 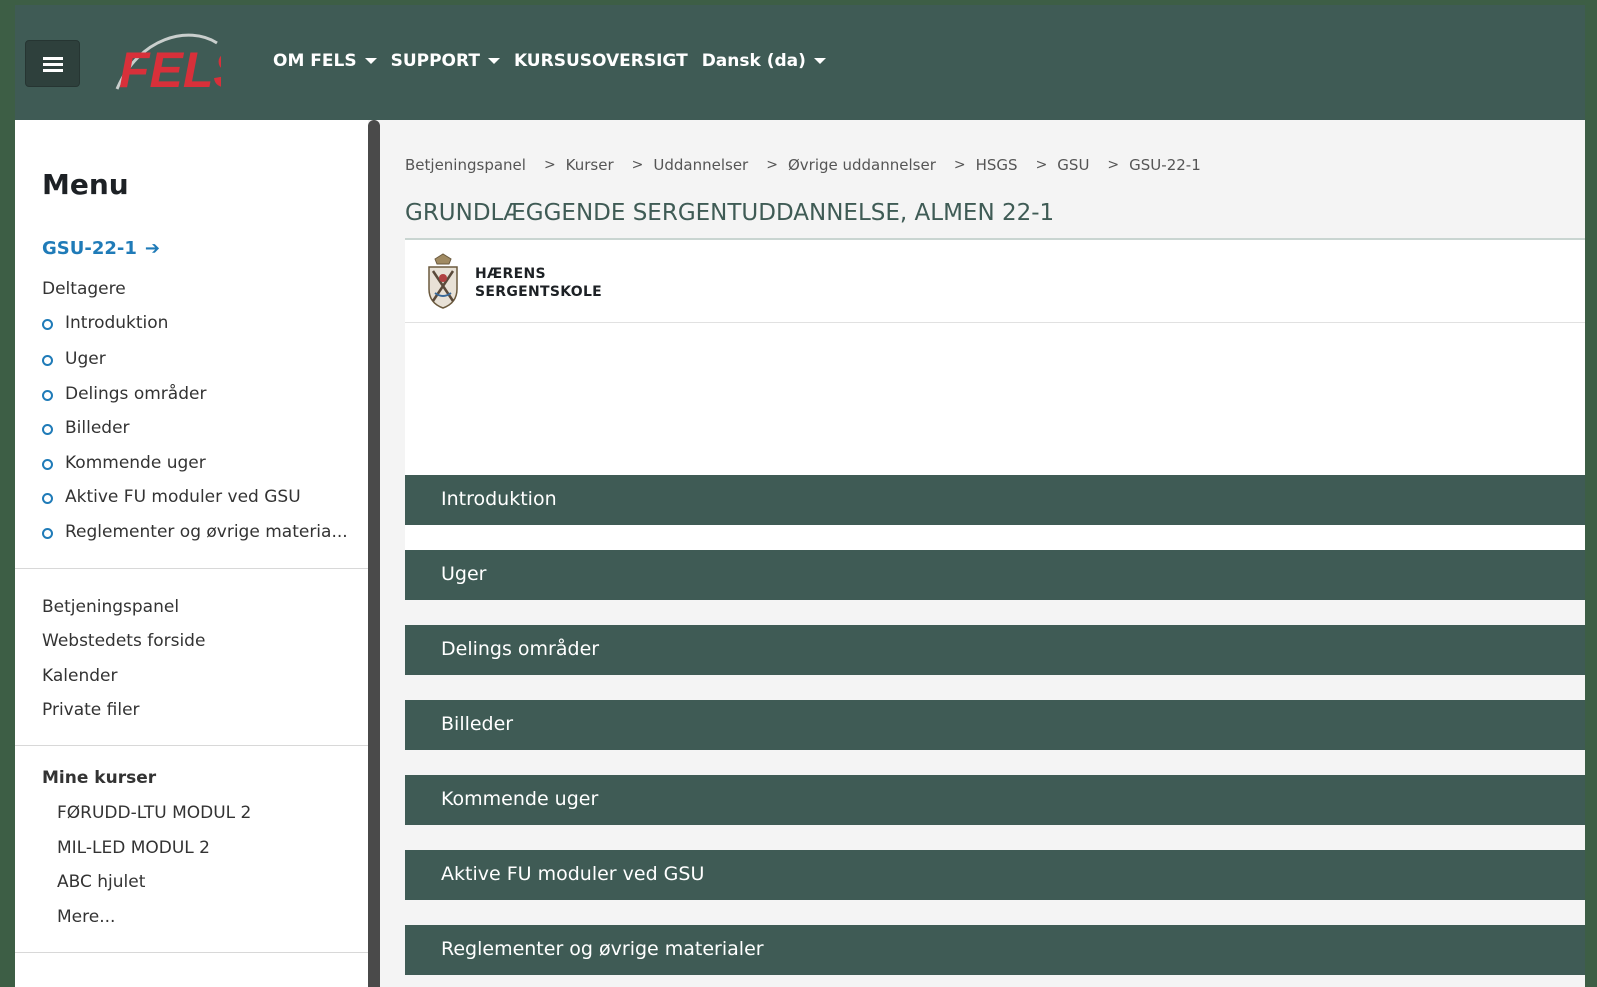 What do you see at coordinates (79, 676) in the screenshot?
I see `calendar-link: Kalender` at bounding box center [79, 676].